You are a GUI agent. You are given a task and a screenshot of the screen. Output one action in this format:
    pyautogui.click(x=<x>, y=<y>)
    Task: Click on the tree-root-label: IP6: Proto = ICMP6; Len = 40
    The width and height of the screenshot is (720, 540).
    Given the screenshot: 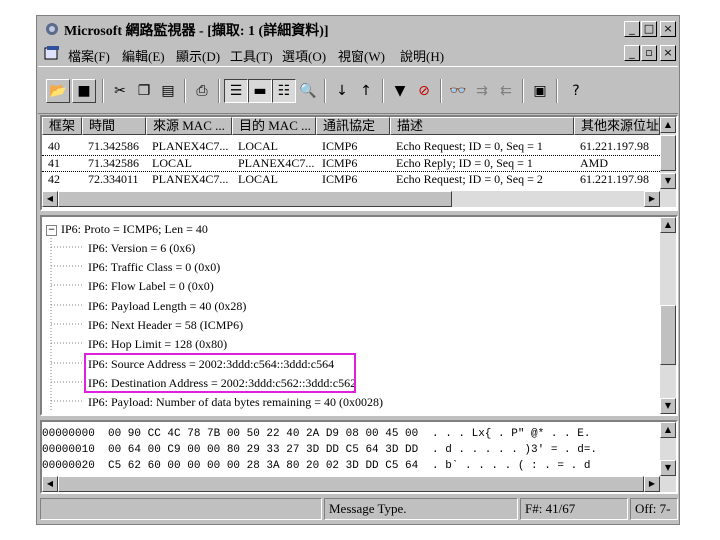 What is the action you would take?
    pyautogui.click(x=134, y=229)
    